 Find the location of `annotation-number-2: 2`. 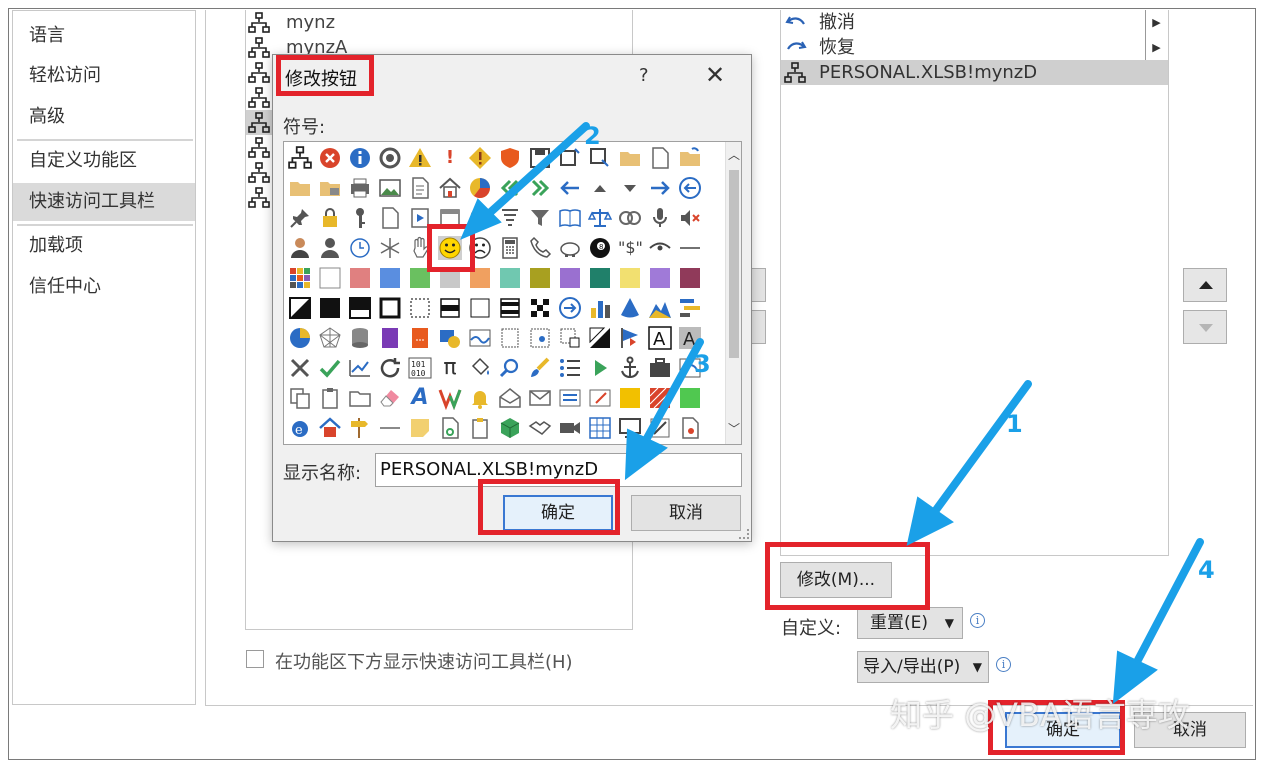

annotation-number-2: 2 is located at coordinates (592, 136).